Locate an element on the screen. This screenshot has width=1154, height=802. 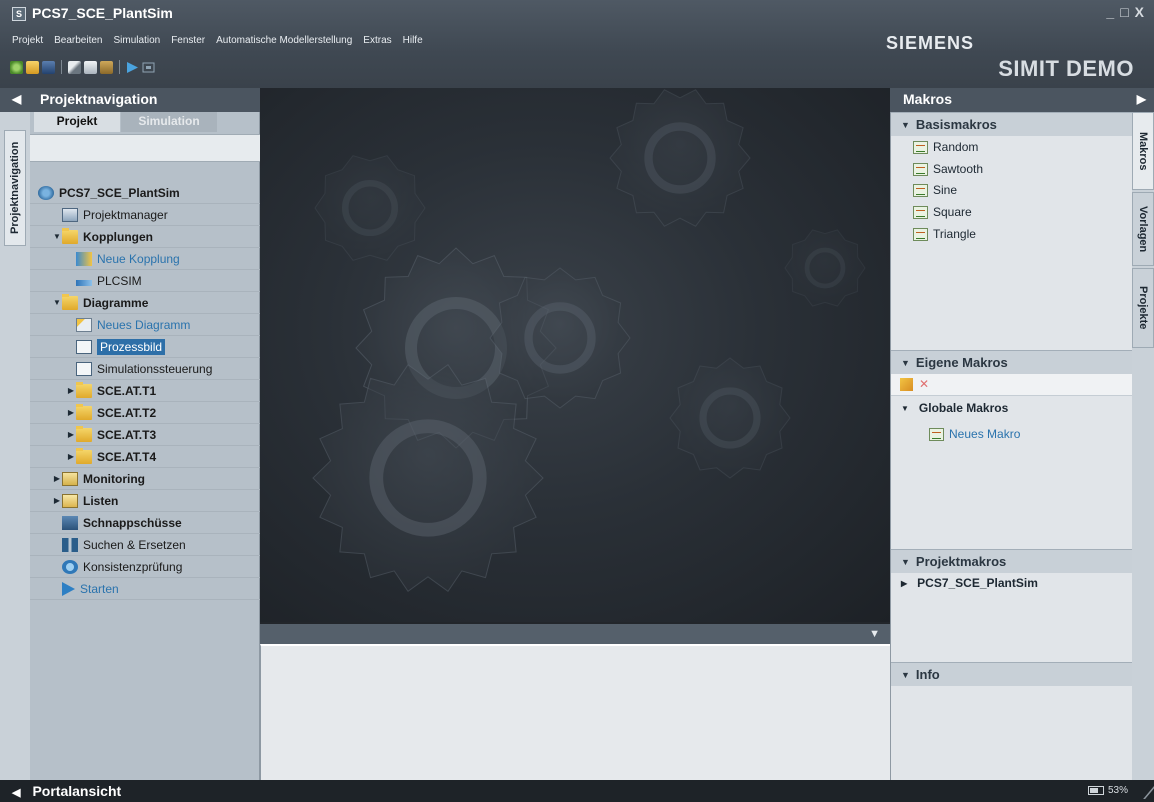
filter-field is located at coordinates (145, 148).